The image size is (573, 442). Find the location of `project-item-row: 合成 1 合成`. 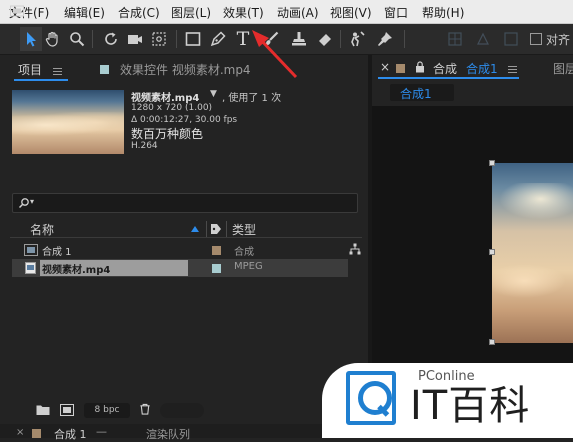

project-item-row: 合成 1 合成 is located at coordinates (180, 250).